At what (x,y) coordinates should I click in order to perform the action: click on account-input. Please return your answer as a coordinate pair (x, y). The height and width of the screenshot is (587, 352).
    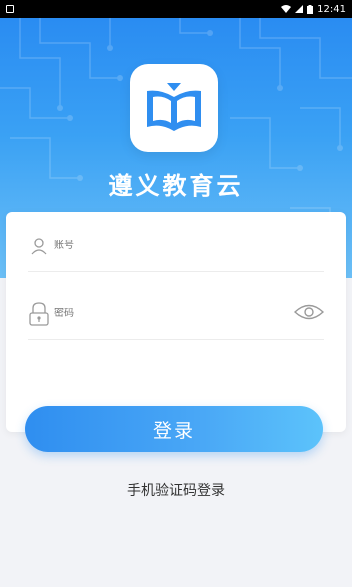
    Looking at the image, I should click on (164, 245).